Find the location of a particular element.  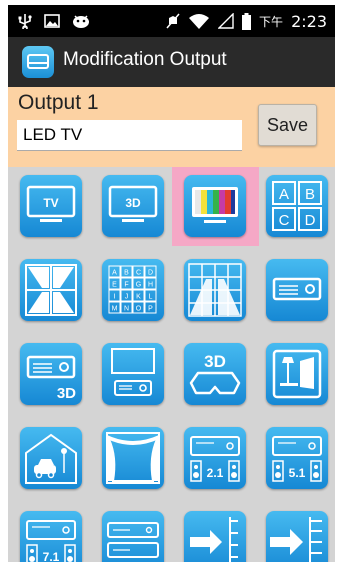

sixteen-letter: B is located at coordinates (126, 273).